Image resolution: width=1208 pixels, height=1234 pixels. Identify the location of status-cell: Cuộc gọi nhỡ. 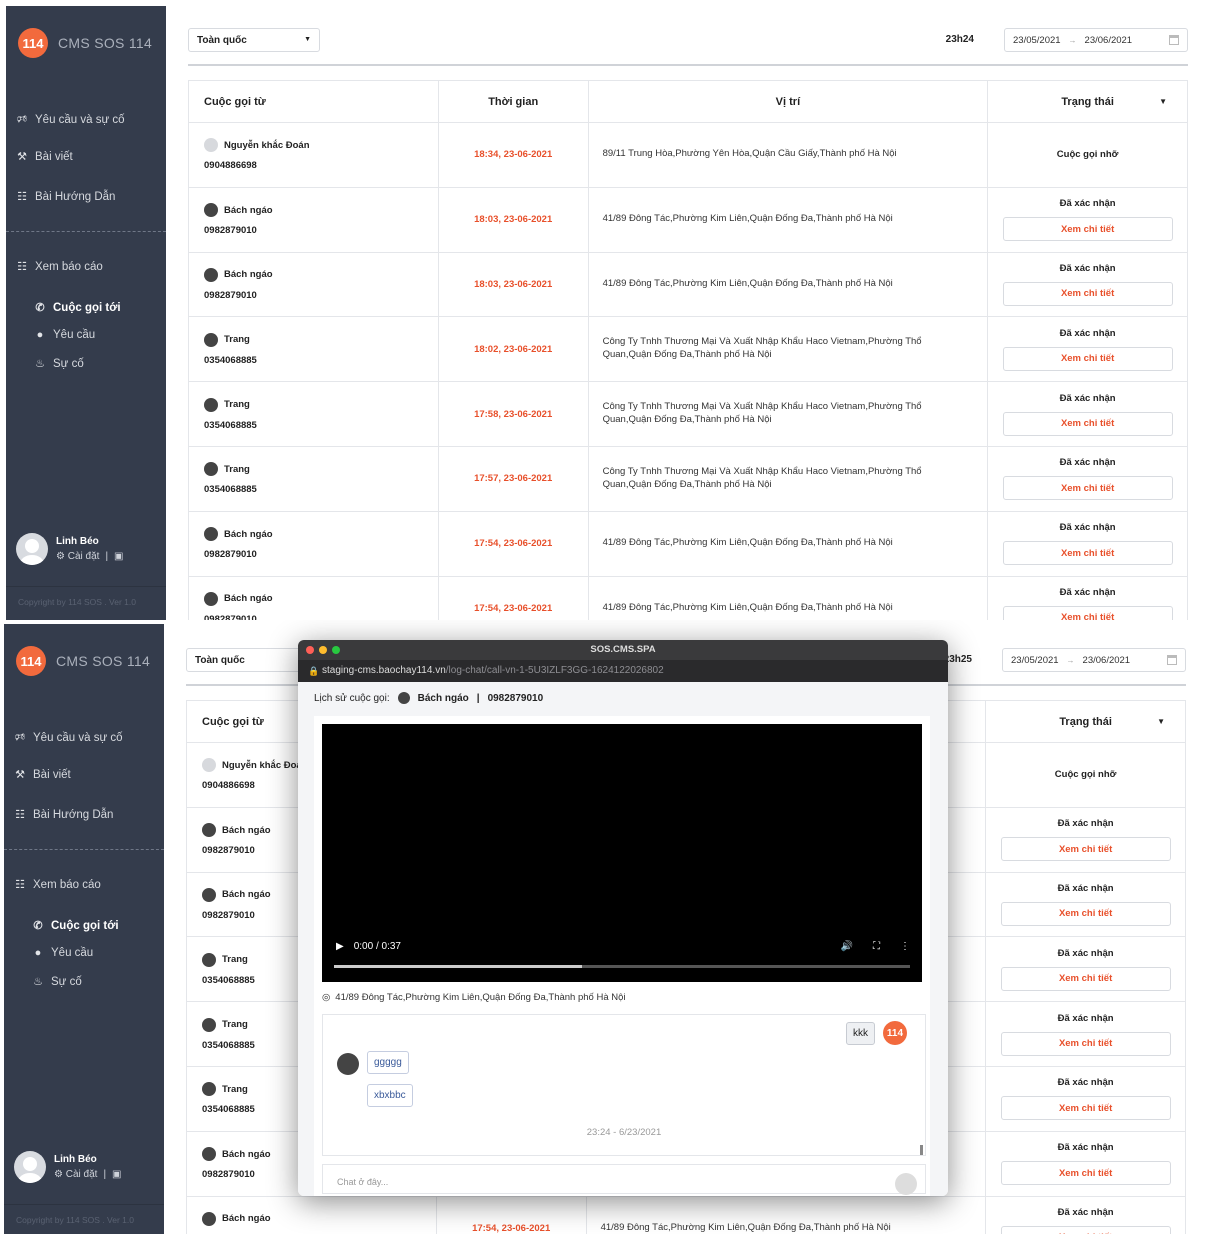
(1085, 775).